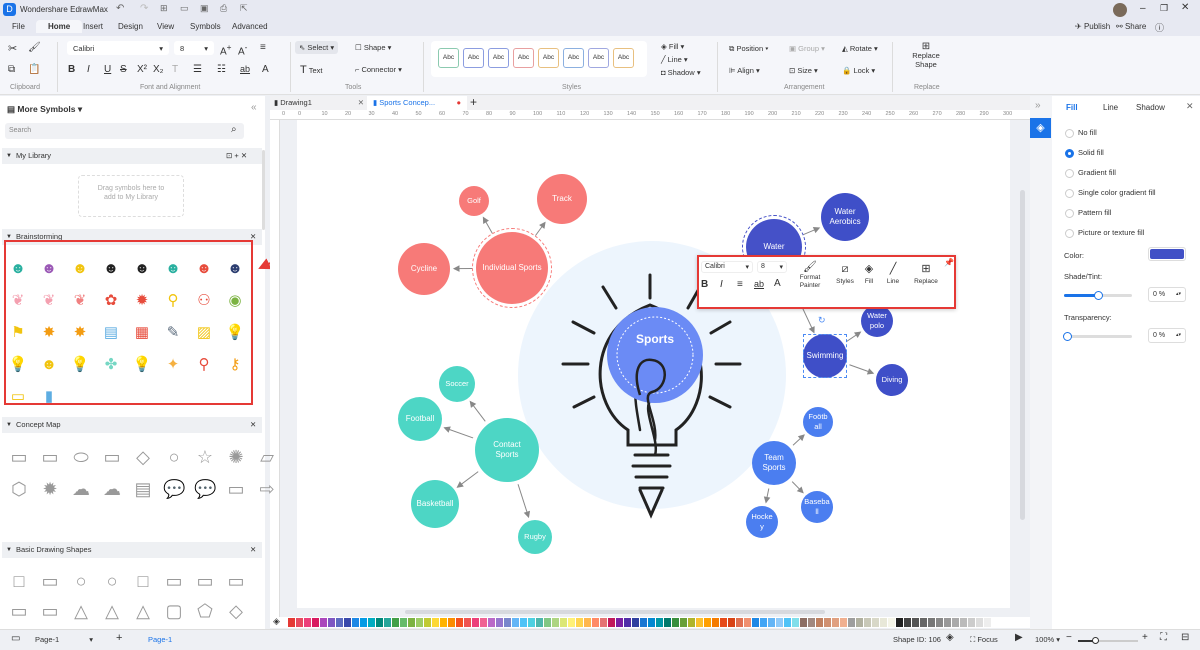  Describe the element at coordinates (727, 267) in the screenshot. I see `float-font-select: Calibri ▾` at that location.